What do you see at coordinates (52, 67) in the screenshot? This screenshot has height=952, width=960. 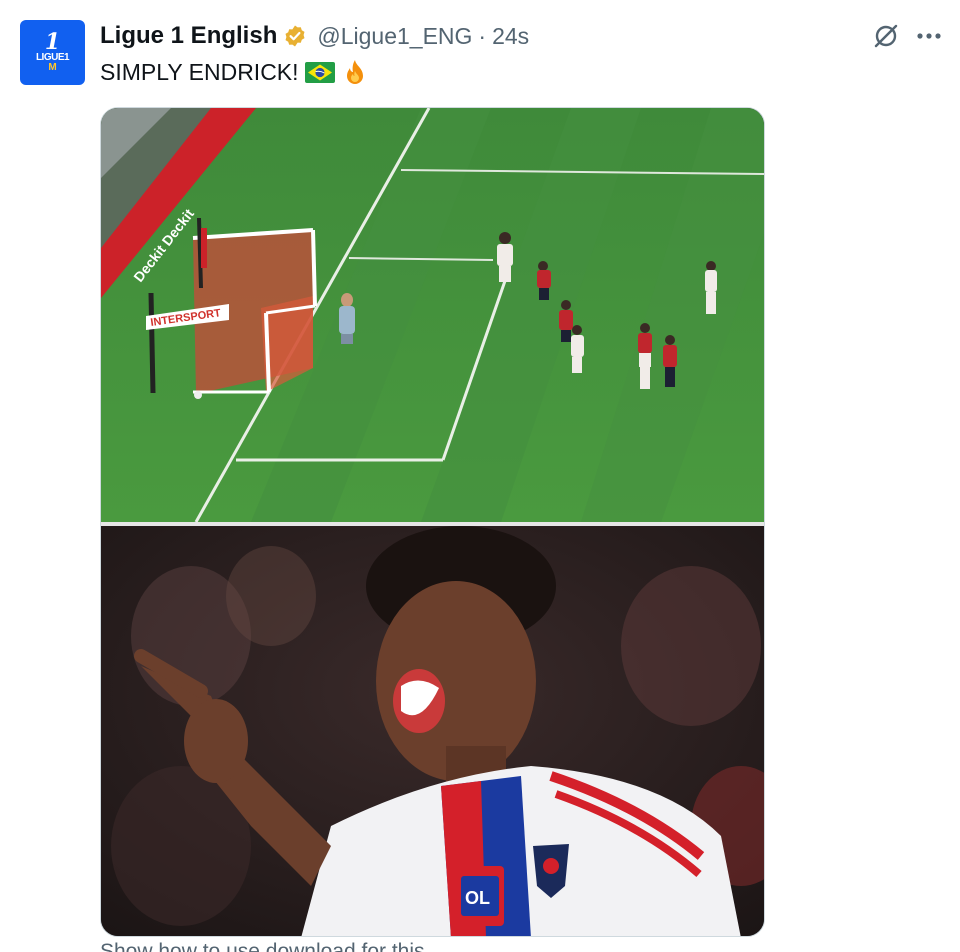 I see `avatar-logo-mark: M` at bounding box center [52, 67].